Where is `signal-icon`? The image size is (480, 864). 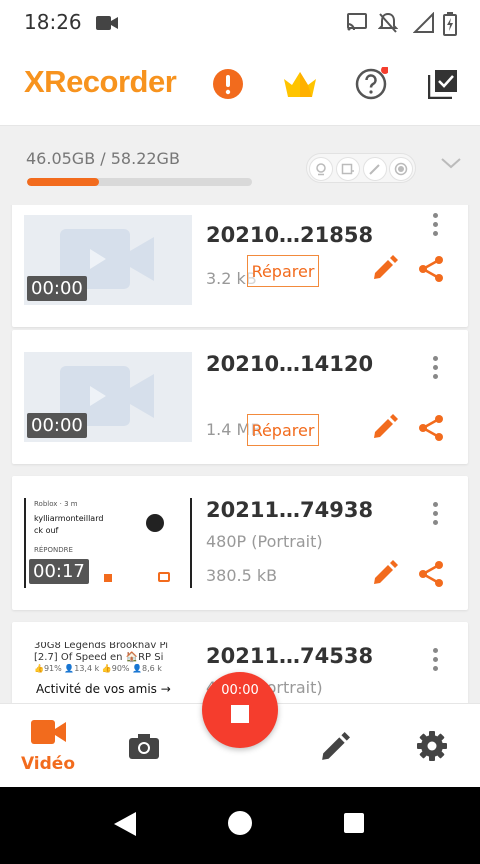 signal-icon is located at coordinates (423, 24).